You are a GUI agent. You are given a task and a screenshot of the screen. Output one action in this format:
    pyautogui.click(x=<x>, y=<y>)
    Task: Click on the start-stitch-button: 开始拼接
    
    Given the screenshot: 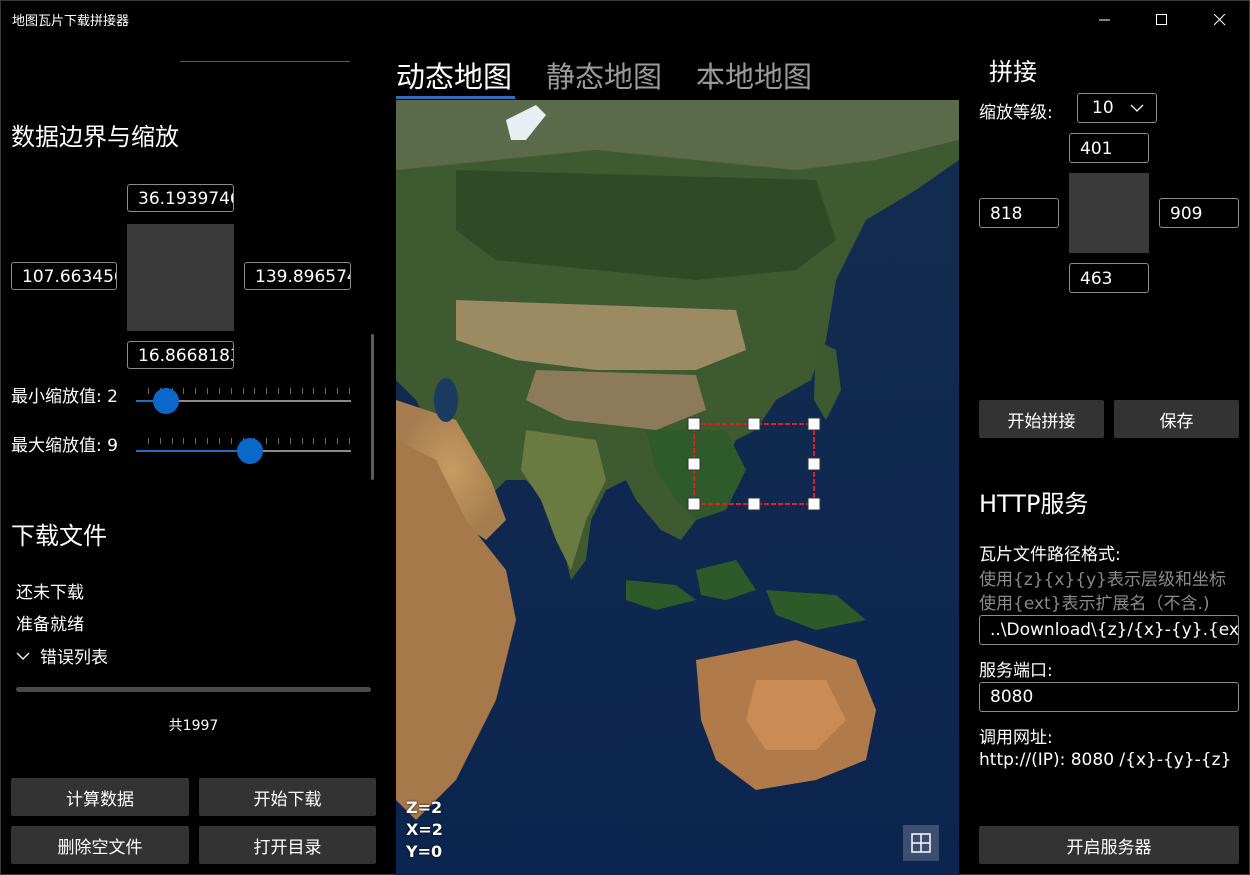 What is the action you would take?
    pyautogui.click(x=1041, y=419)
    